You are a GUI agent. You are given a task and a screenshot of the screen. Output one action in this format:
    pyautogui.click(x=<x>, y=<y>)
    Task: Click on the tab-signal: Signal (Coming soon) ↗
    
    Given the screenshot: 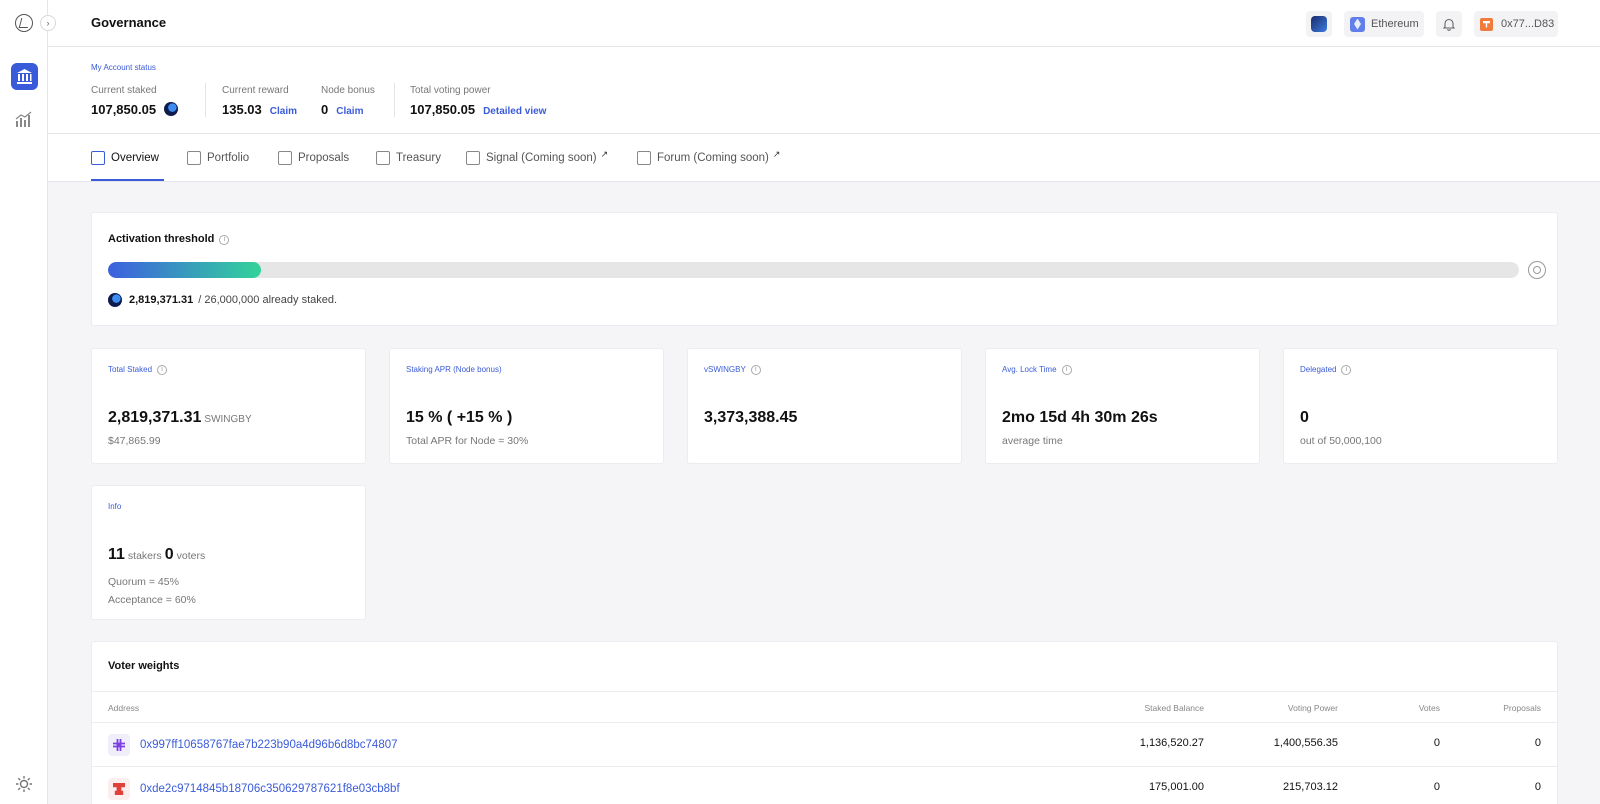 What is the action you would take?
    pyautogui.click(x=537, y=157)
    